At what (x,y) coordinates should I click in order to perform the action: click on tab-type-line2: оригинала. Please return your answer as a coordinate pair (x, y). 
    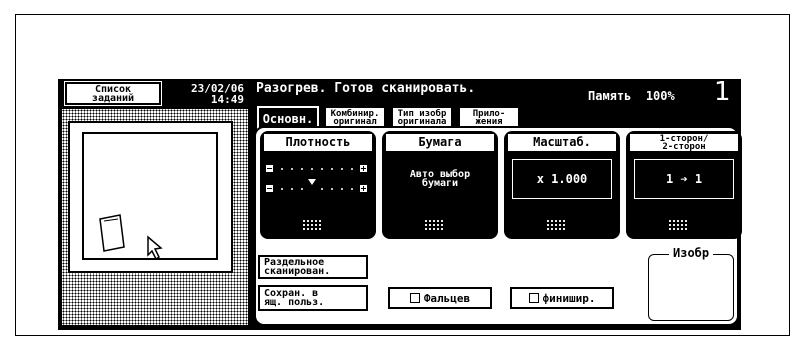
    Looking at the image, I should click on (422, 121).